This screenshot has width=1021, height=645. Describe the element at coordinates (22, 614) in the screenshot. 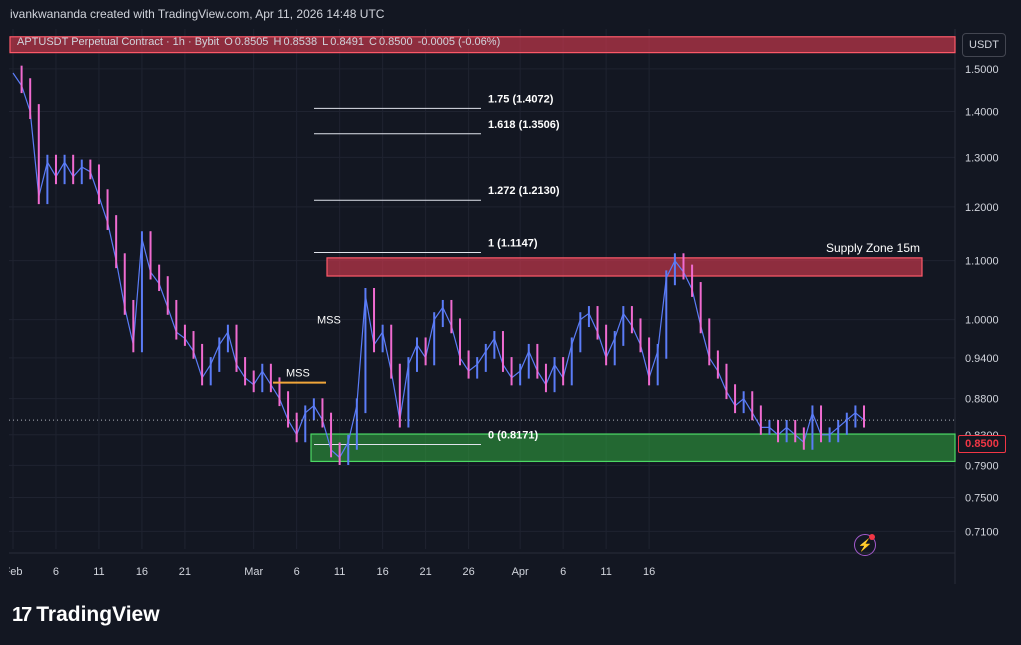

I see `tradingview-logo-icon: 17` at that location.